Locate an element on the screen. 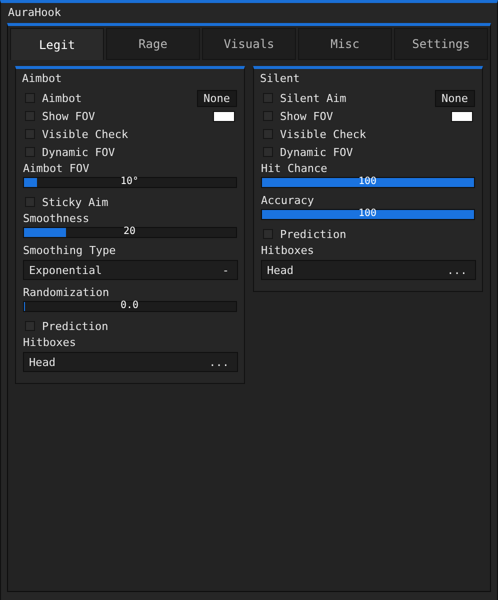 Image resolution: width=498 pixels, height=600 pixels. tab: Settings is located at coordinates (441, 44).